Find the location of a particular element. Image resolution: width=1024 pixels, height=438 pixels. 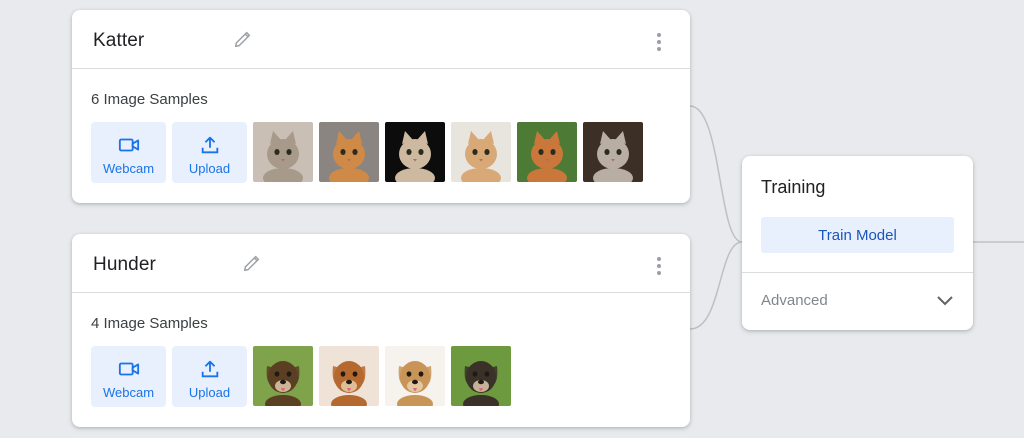

train-model-button: Train Model is located at coordinates (857, 235).